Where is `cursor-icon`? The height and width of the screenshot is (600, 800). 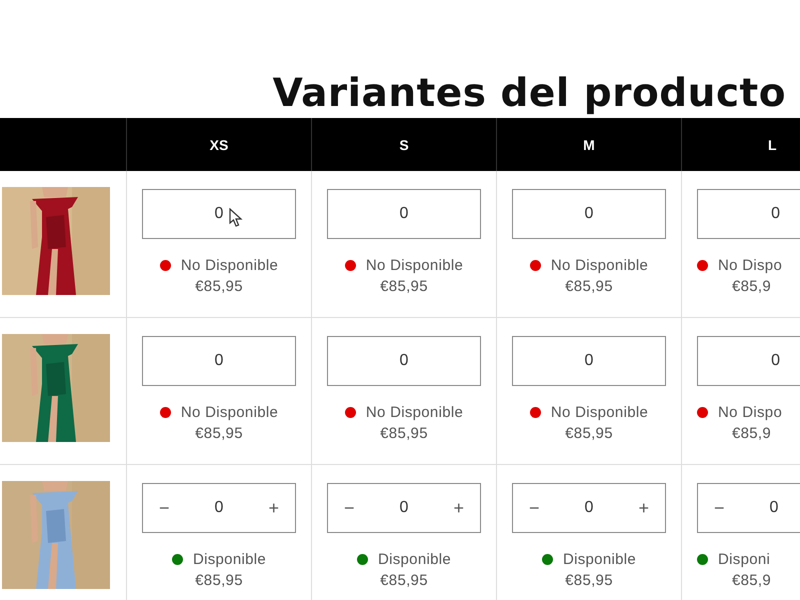 cursor-icon is located at coordinates (236, 218).